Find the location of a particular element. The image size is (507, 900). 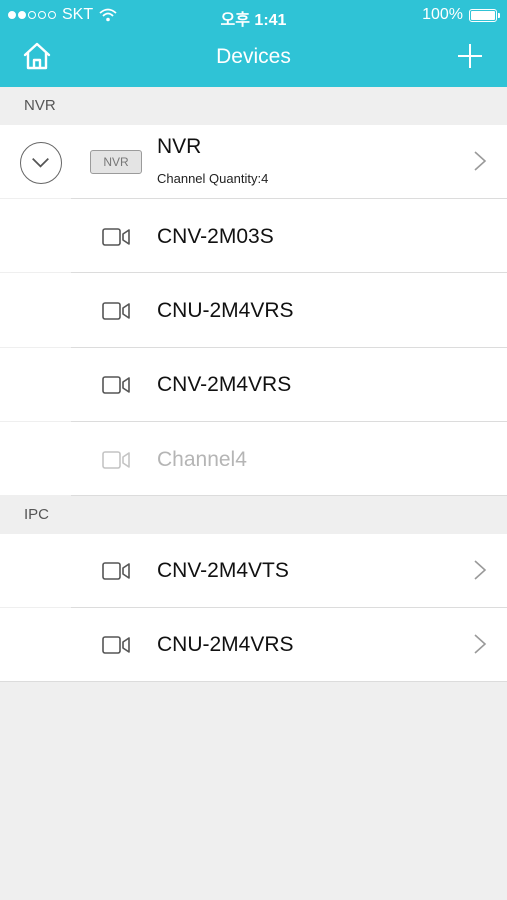

nvr-device-row is located at coordinates (253, 161).